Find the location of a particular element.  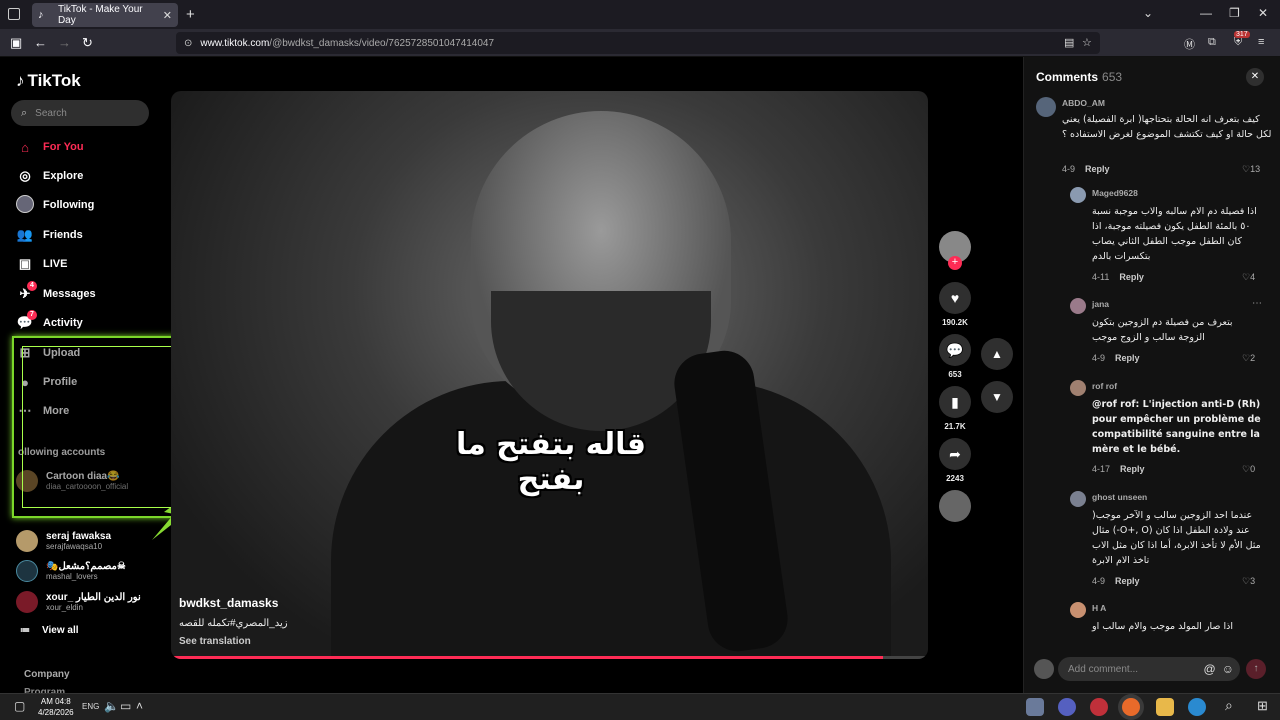

bookmark-star-icon: ☆ is located at coordinates (1087, 42).